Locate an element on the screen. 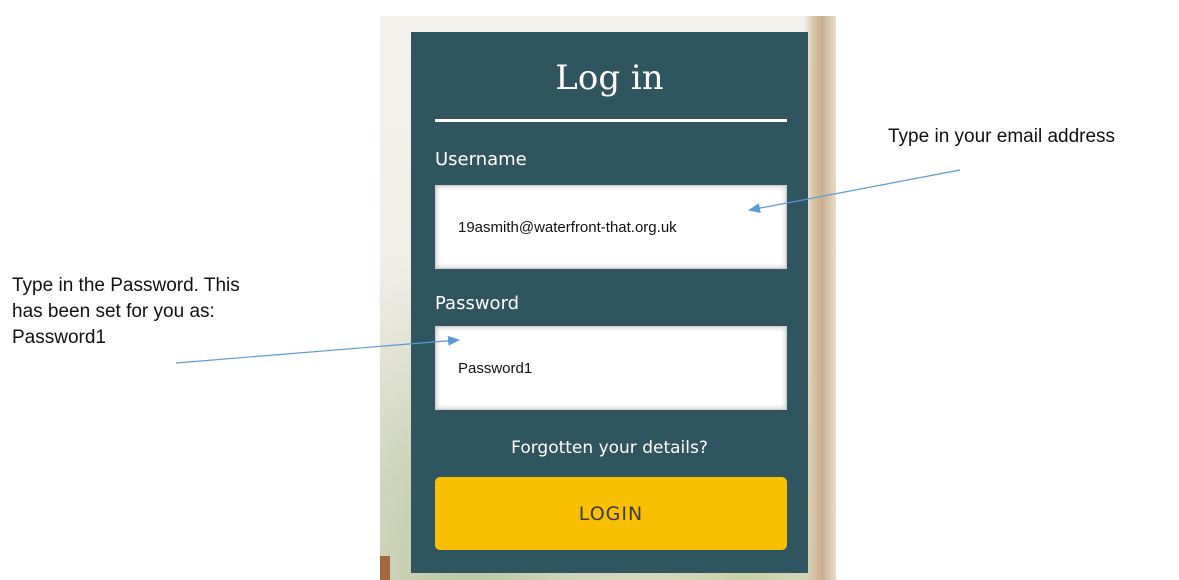 Image resolution: width=1179 pixels, height=580 pixels. email-arrow is located at coordinates (854, 191).